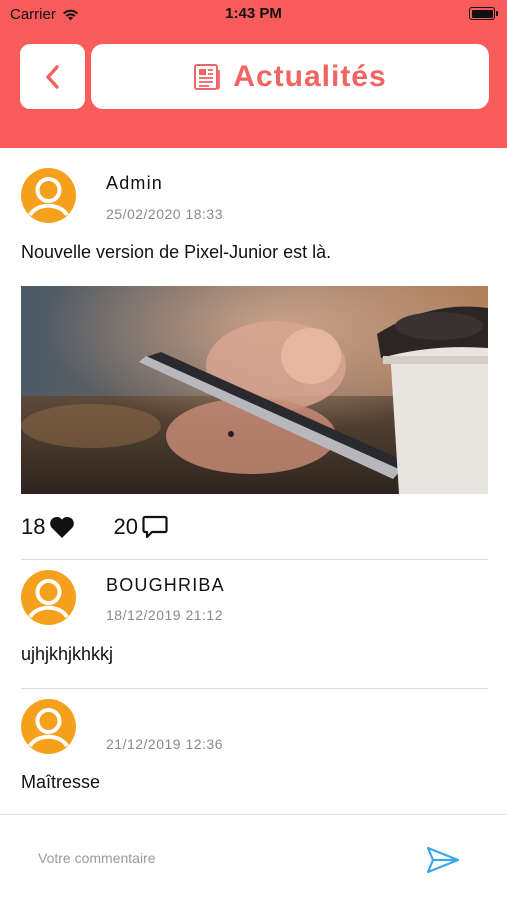 The image size is (507, 900). I want to click on status-bar: Carrier 1:43 PM, so click(253, 14).